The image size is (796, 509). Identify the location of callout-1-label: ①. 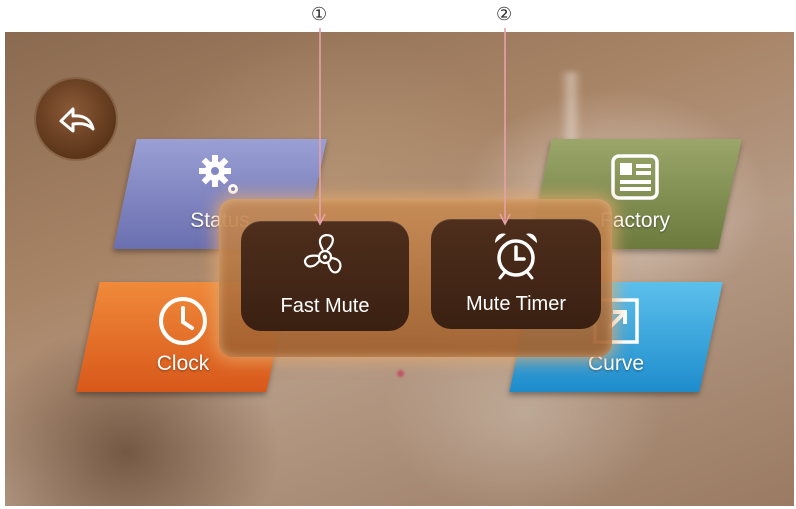
(319, 14).